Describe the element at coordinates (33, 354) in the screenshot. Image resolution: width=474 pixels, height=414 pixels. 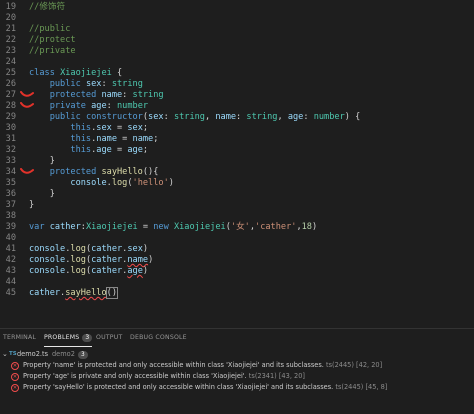
I see `problem-file-name: demo2.ts` at that location.